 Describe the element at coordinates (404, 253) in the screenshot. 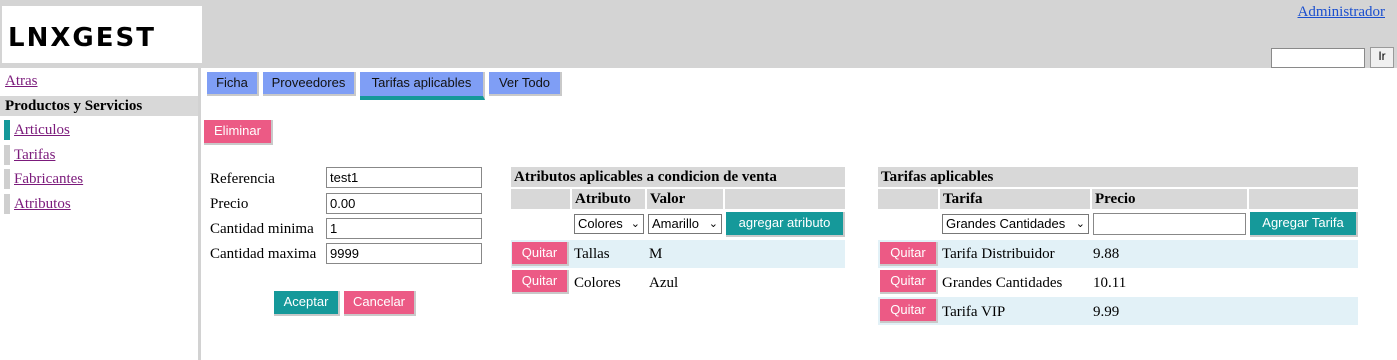

I see `max-quantity-field: 9999` at that location.